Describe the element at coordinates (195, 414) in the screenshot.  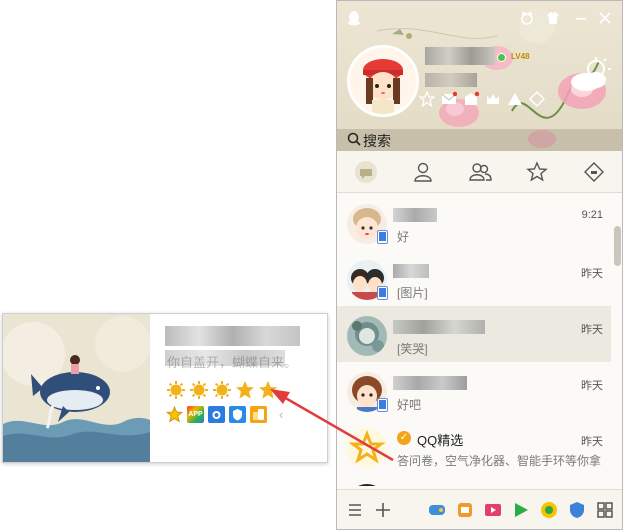
I see `app-service-icon: APP` at that location.